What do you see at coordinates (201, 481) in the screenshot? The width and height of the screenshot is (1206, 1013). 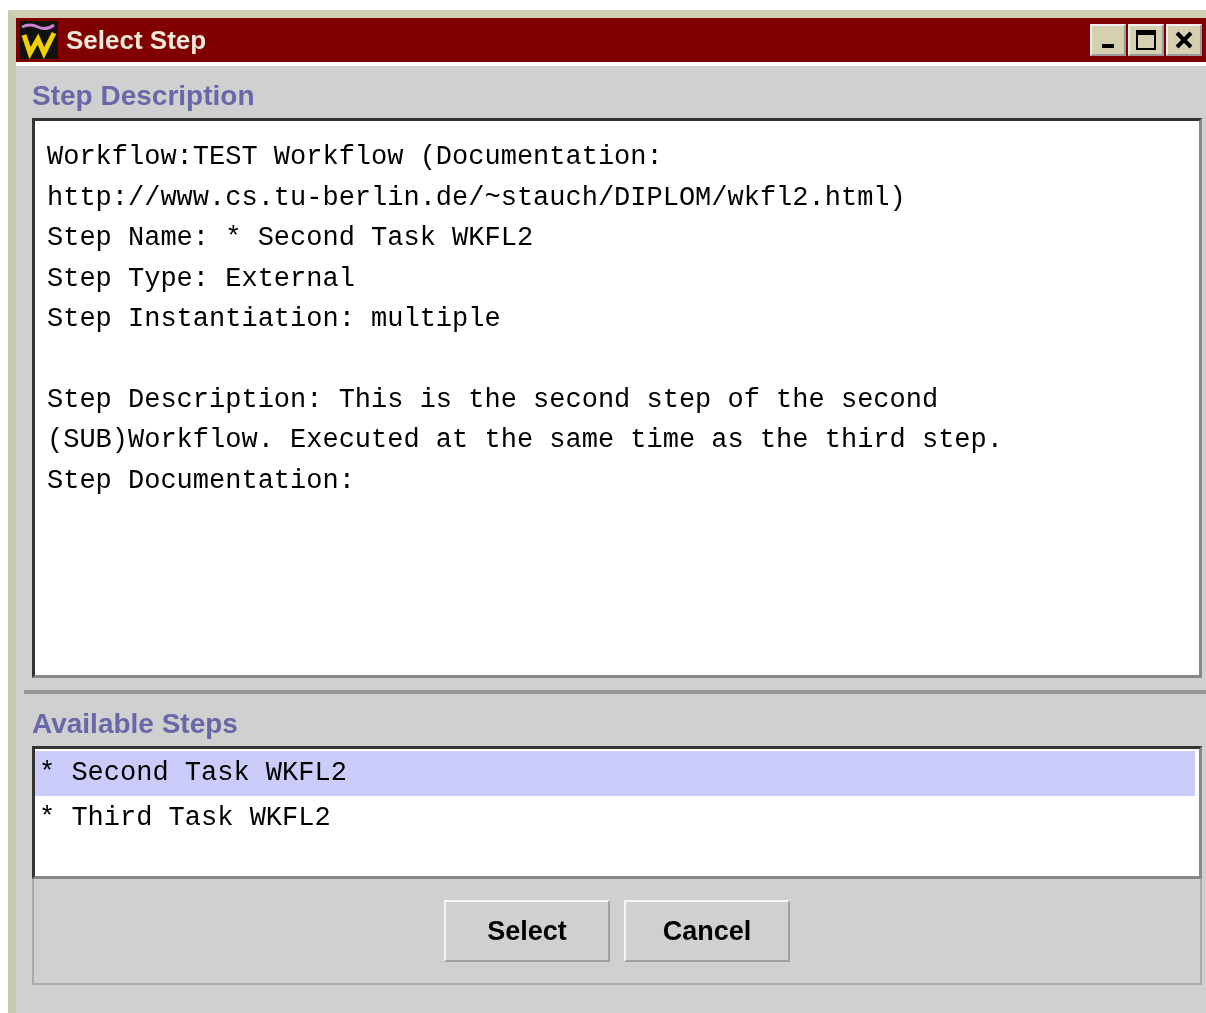 I see `description-line: Step Documentation:` at bounding box center [201, 481].